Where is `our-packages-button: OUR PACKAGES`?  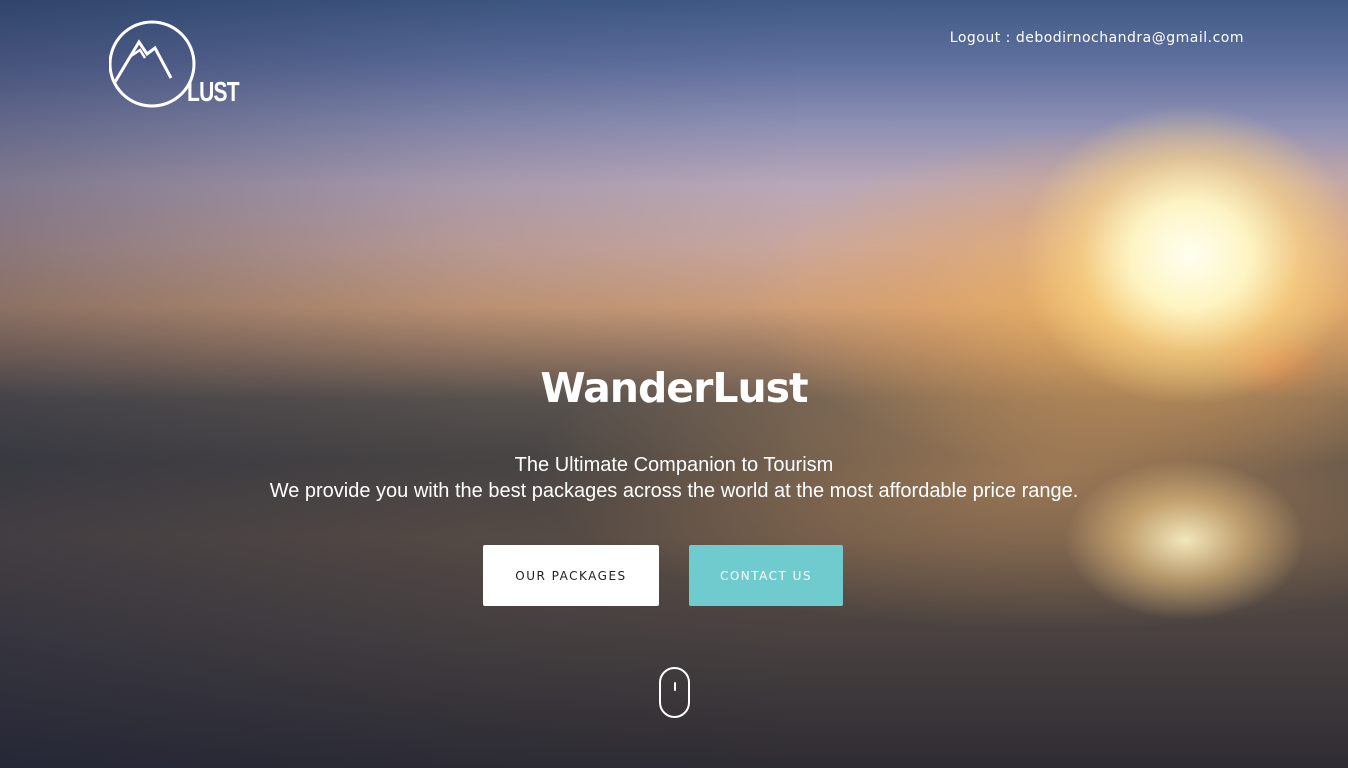
our-packages-button: OUR PACKAGES is located at coordinates (571, 575).